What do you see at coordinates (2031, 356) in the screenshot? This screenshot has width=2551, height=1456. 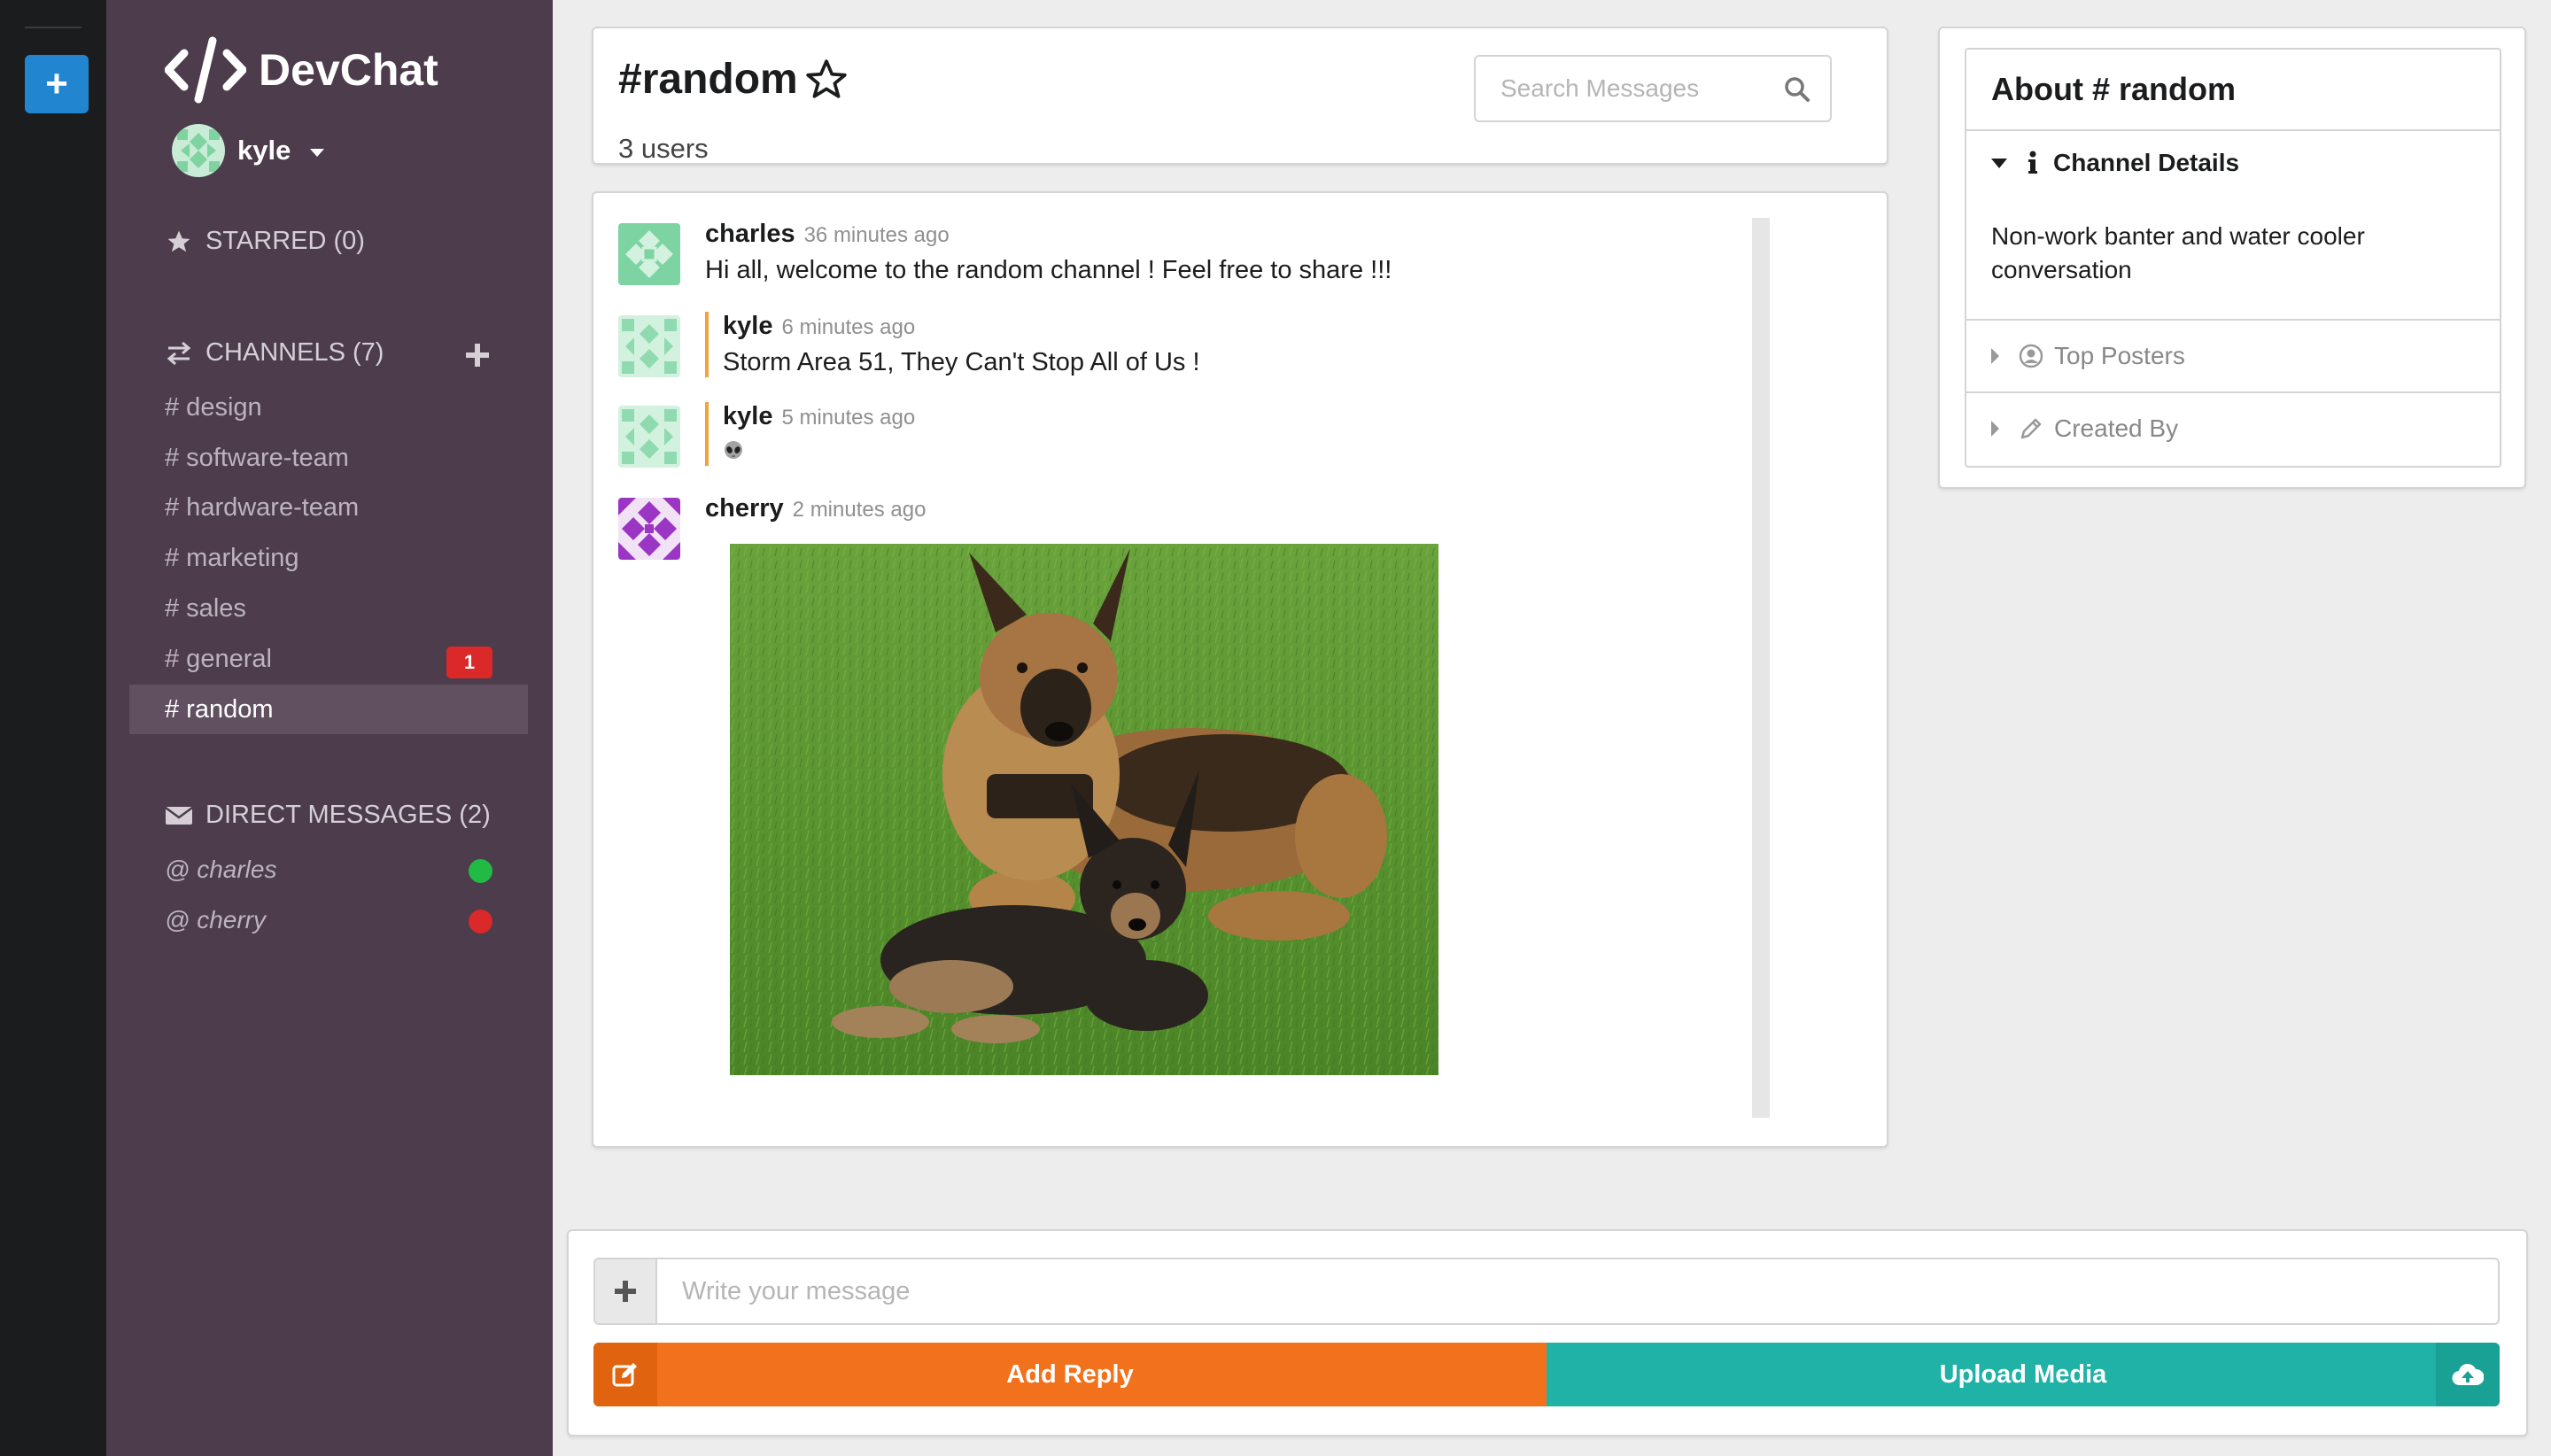 I see `user-circle-icon` at bounding box center [2031, 356].